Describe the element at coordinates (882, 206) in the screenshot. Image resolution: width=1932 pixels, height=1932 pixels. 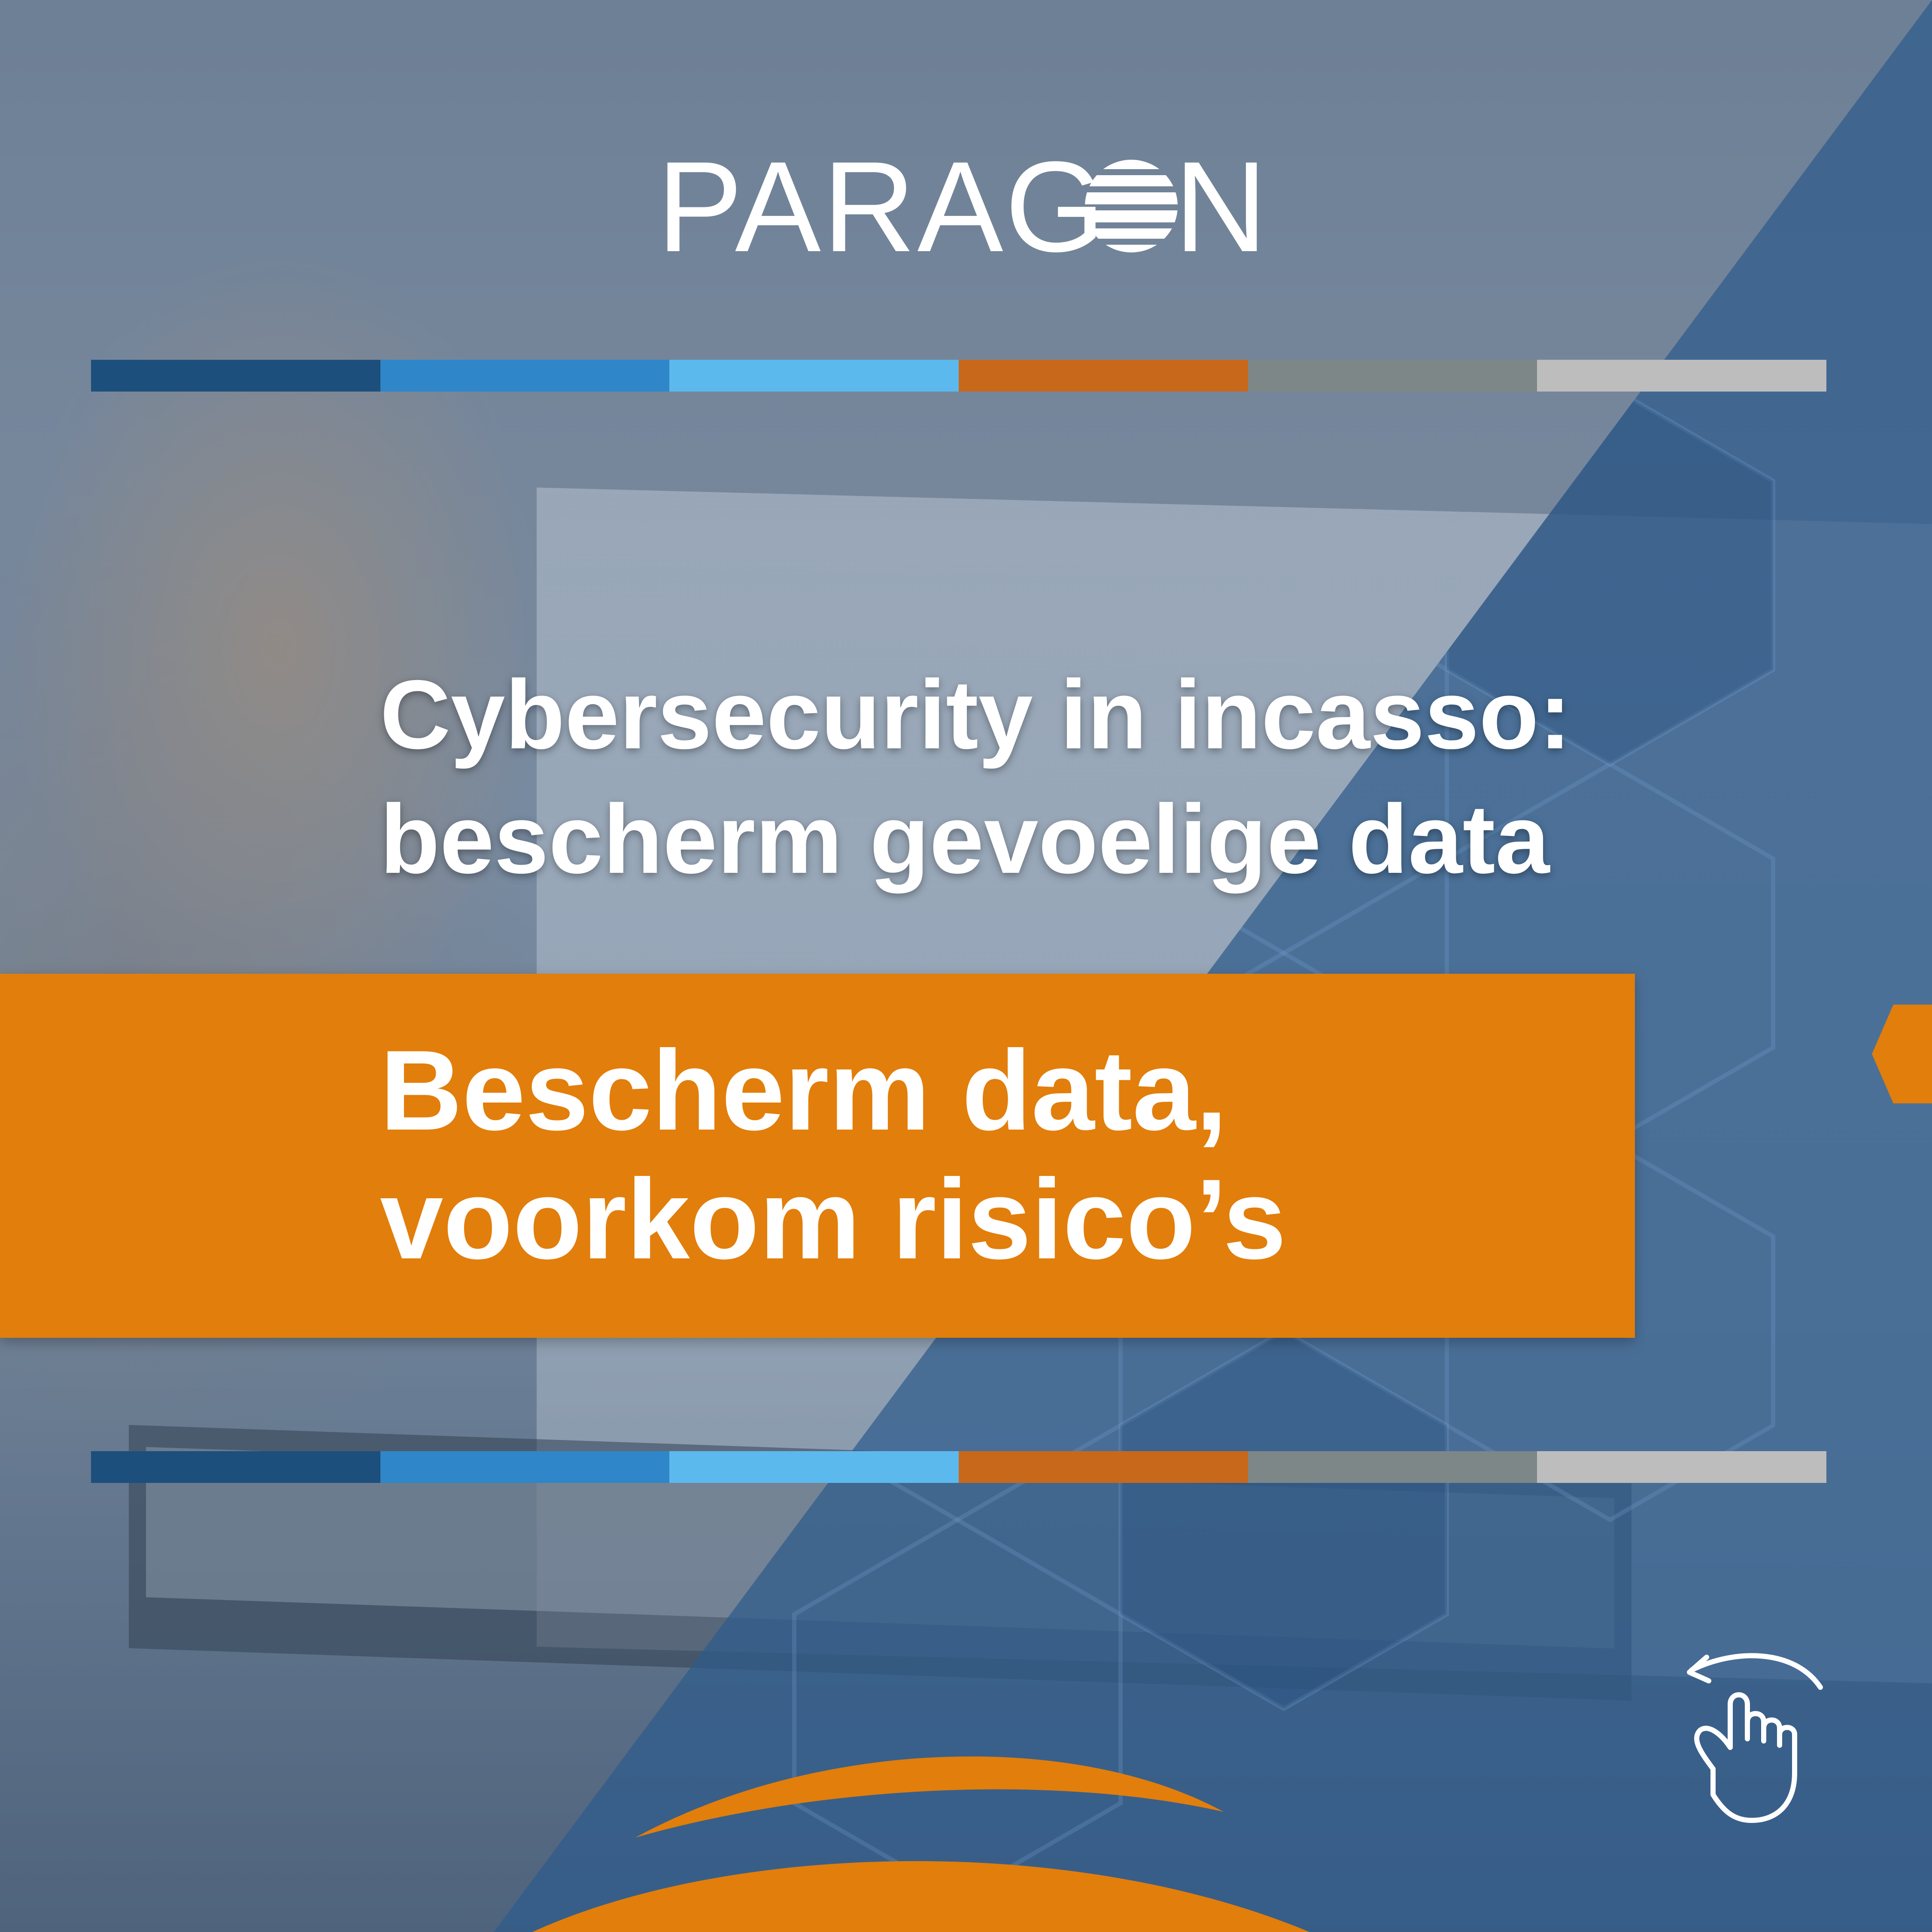
I see `logo-text-part1: PARAG` at that location.